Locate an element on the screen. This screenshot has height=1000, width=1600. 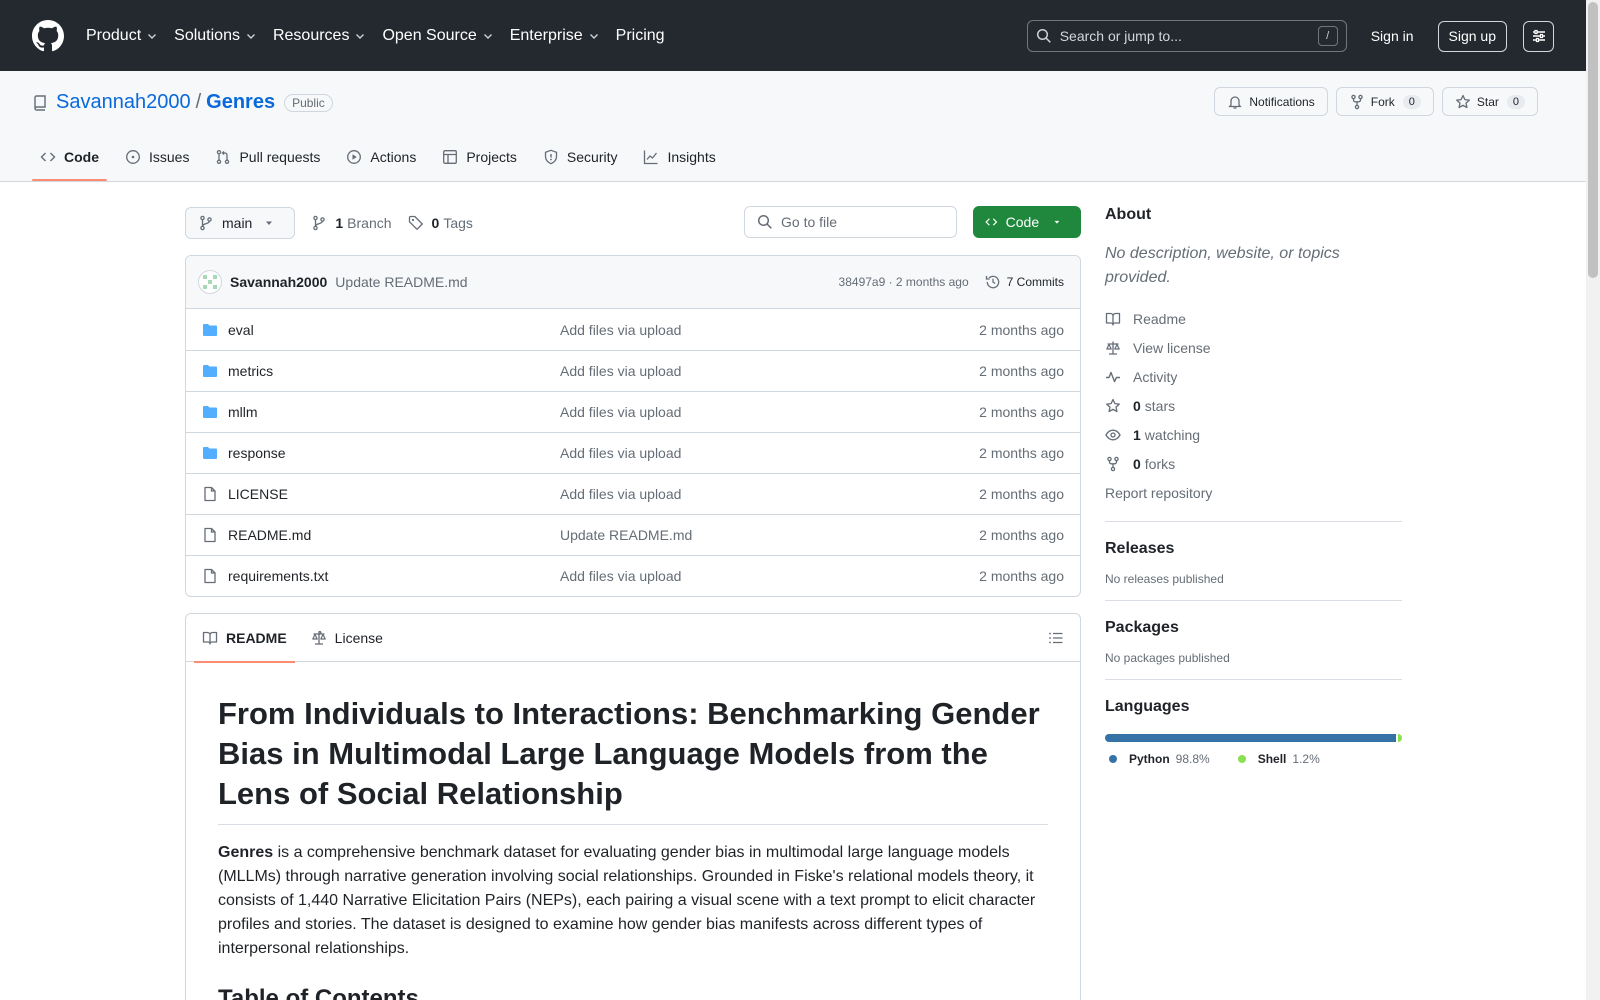
file-name-link: LICENSE is located at coordinates (394, 494).